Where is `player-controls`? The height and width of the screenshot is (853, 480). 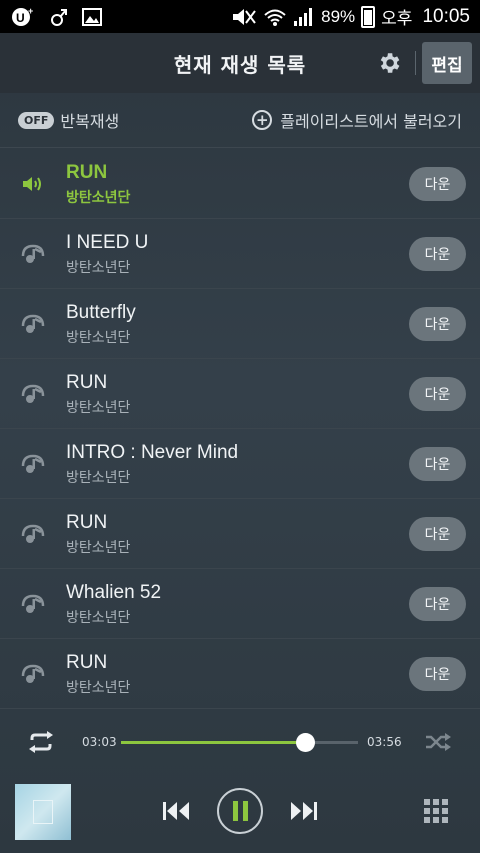 player-controls is located at coordinates (240, 814).